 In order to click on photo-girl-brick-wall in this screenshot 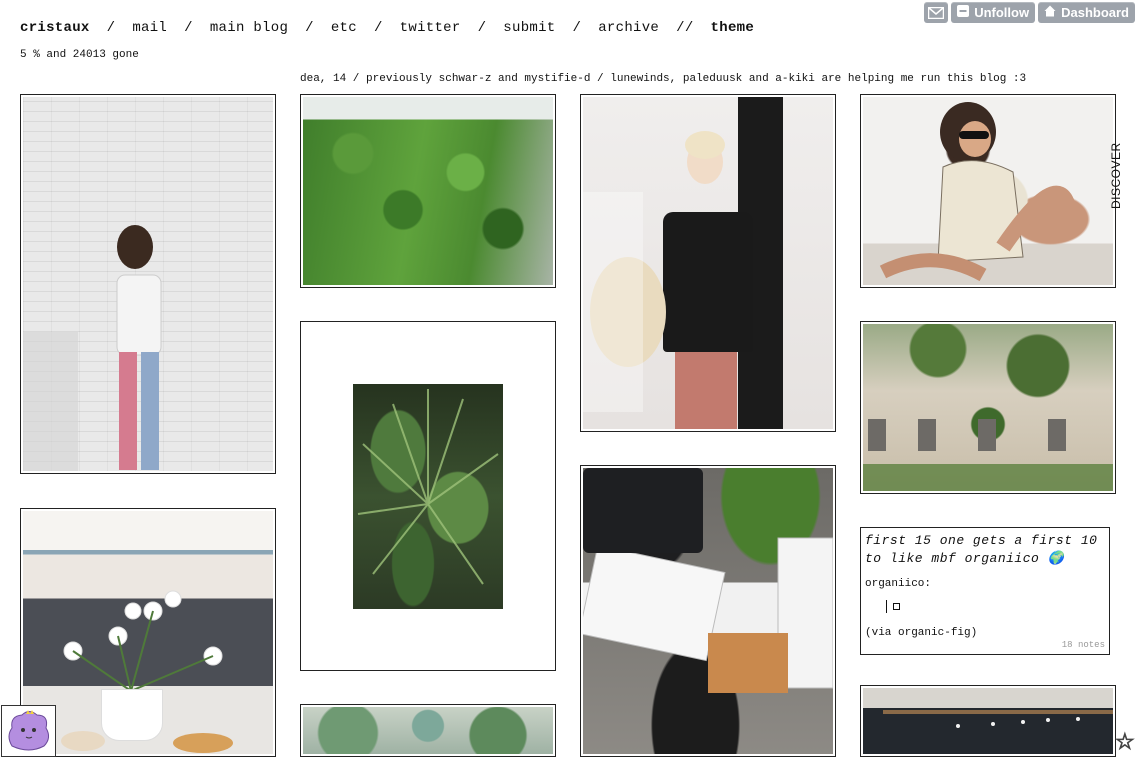, I will do `click(148, 284)`.